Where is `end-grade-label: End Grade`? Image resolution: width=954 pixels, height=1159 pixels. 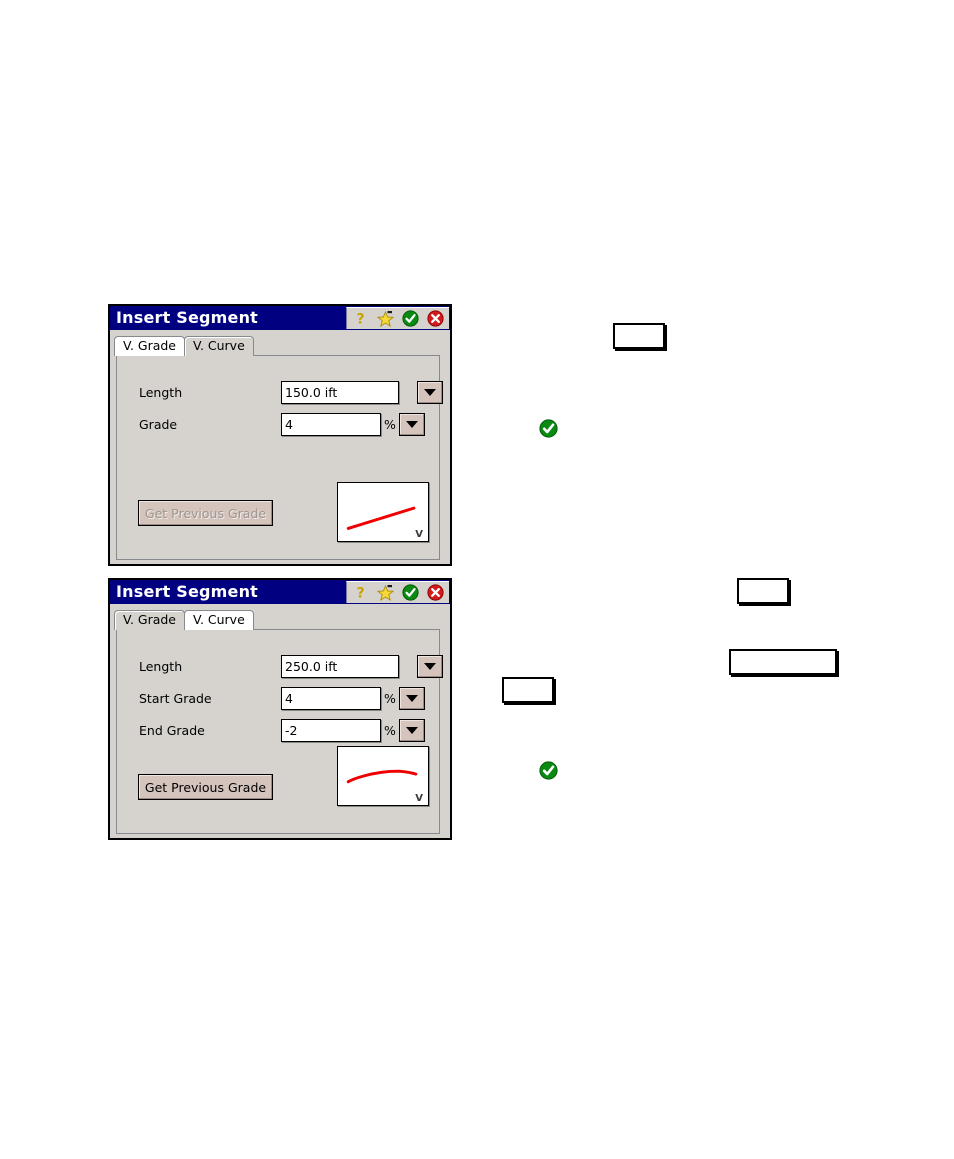 end-grade-label: End Grade is located at coordinates (172, 730).